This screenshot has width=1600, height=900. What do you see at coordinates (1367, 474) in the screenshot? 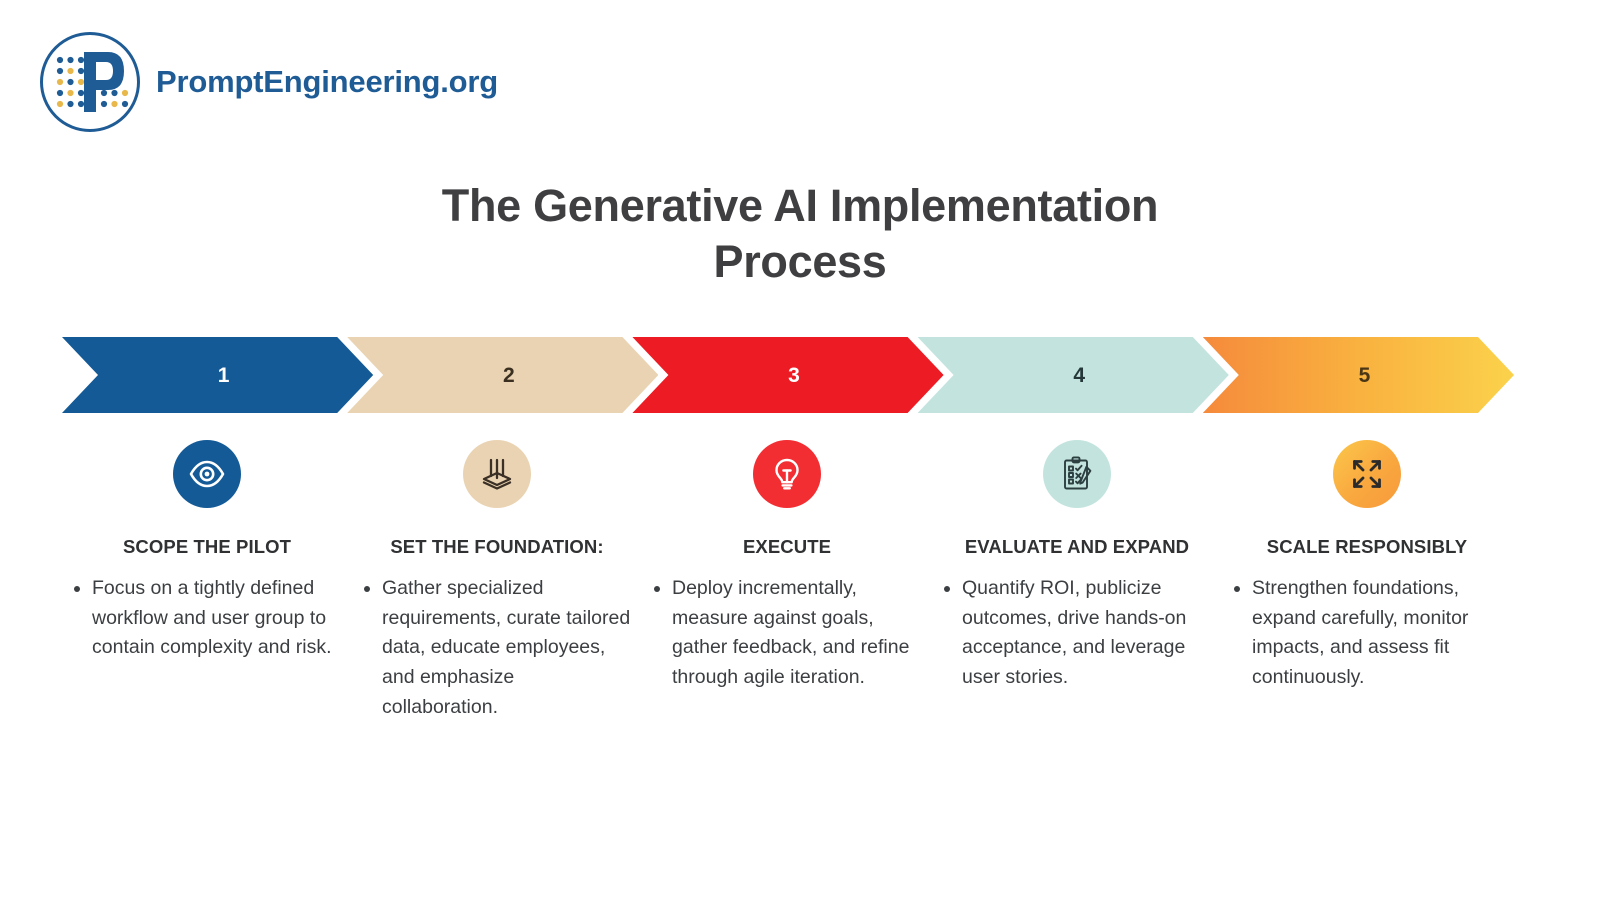
I see `expand-arrows-icon` at bounding box center [1367, 474].